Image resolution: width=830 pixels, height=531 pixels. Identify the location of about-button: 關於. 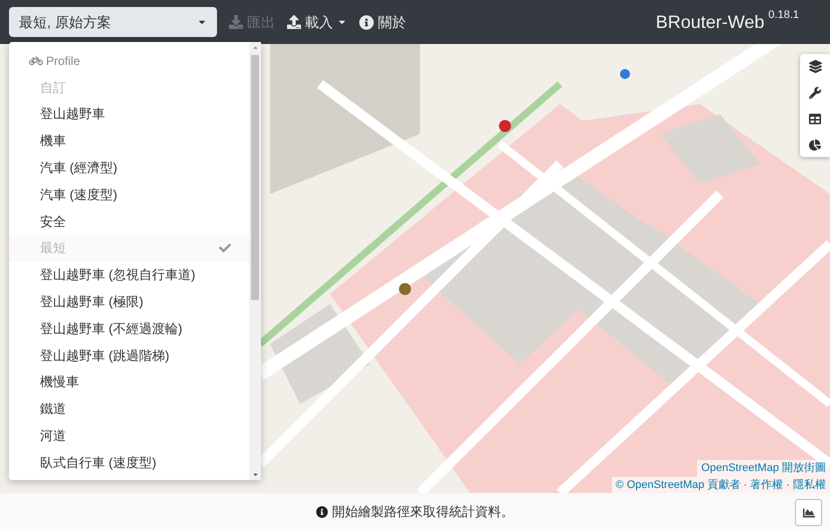
(382, 22).